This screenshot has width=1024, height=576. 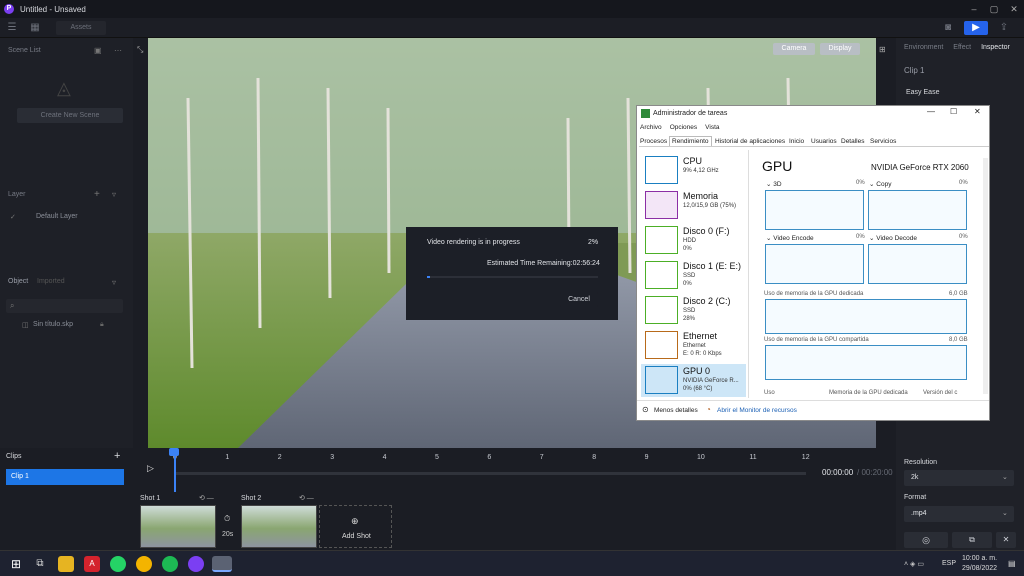 I want to click on tab-effect: Effect, so click(x=962, y=47).